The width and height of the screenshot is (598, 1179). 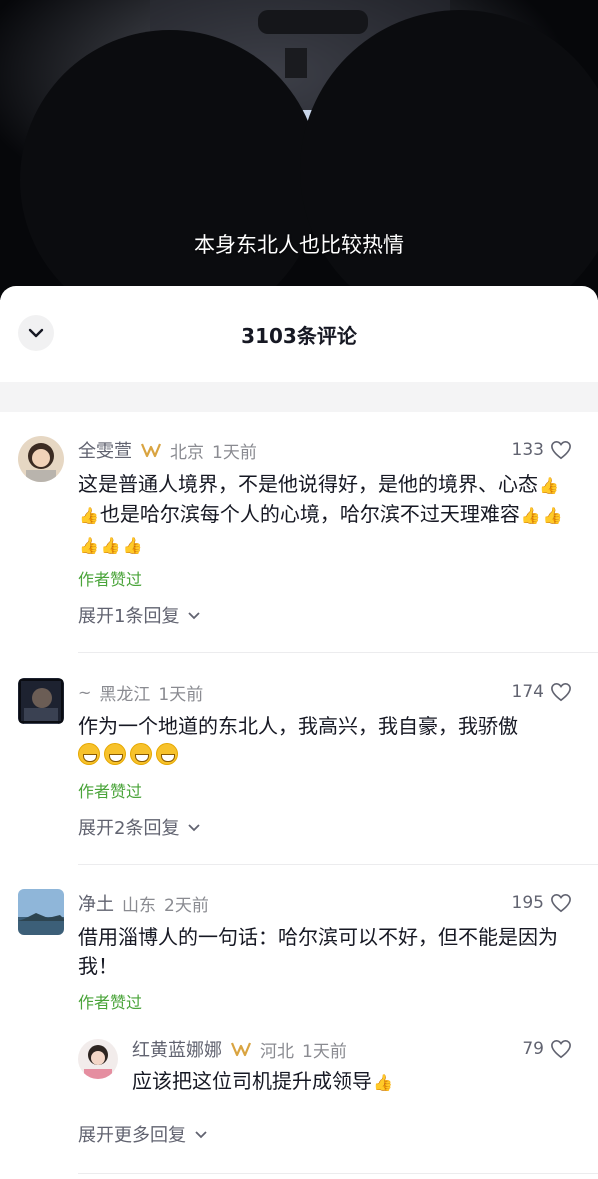 What do you see at coordinates (328, 741) in the screenshot?
I see `comment-text: 作为一个地道的东北人，我高兴，我自豪，我骄傲` at bounding box center [328, 741].